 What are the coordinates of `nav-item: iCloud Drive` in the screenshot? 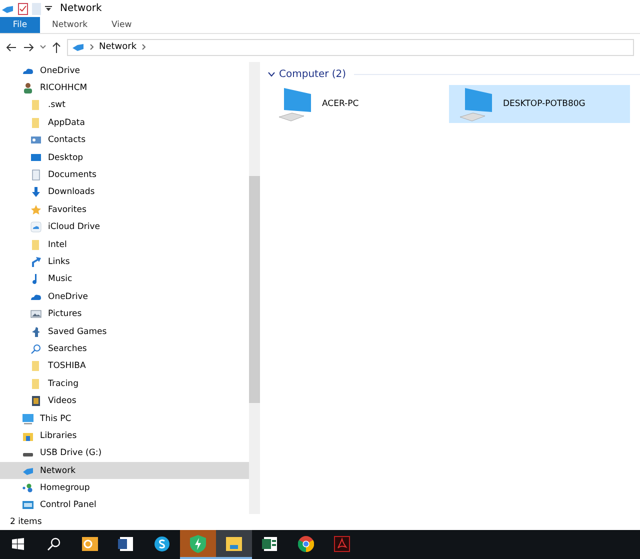 It's located at (124, 227).